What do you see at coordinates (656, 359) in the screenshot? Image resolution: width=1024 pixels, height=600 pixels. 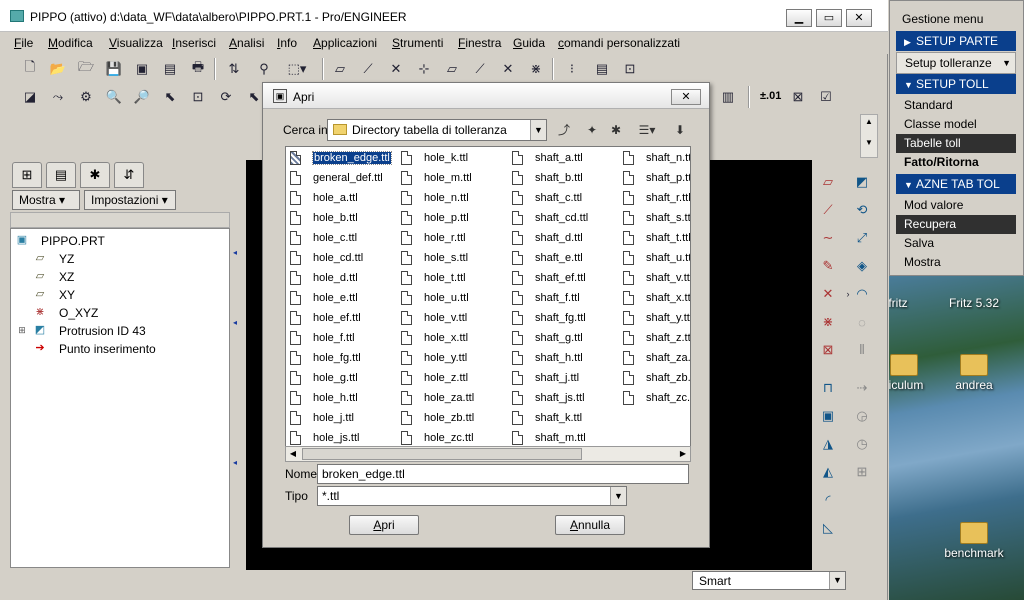 I see `file-item: shaft_za.t` at bounding box center [656, 359].